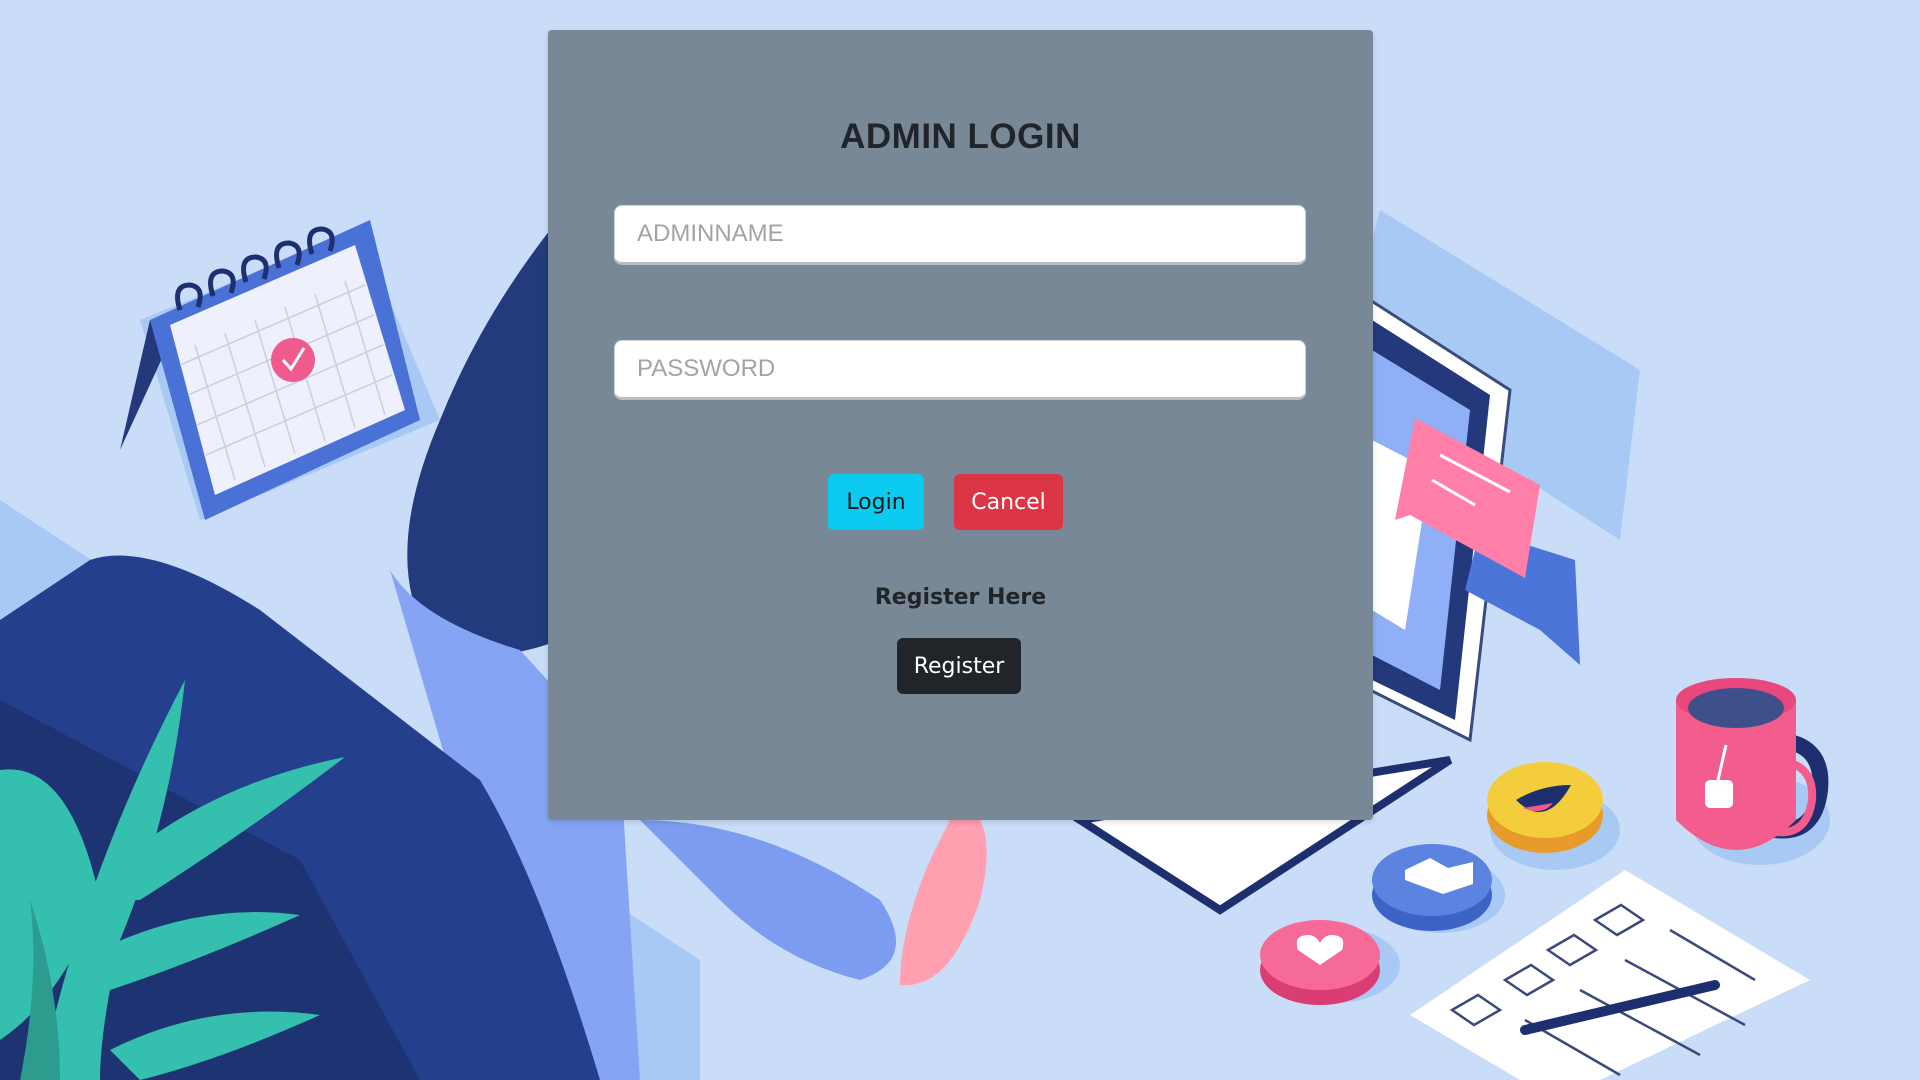  What do you see at coordinates (1008, 502) in the screenshot?
I see `cancel-button: Cancel` at bounding box center [1008, 502].